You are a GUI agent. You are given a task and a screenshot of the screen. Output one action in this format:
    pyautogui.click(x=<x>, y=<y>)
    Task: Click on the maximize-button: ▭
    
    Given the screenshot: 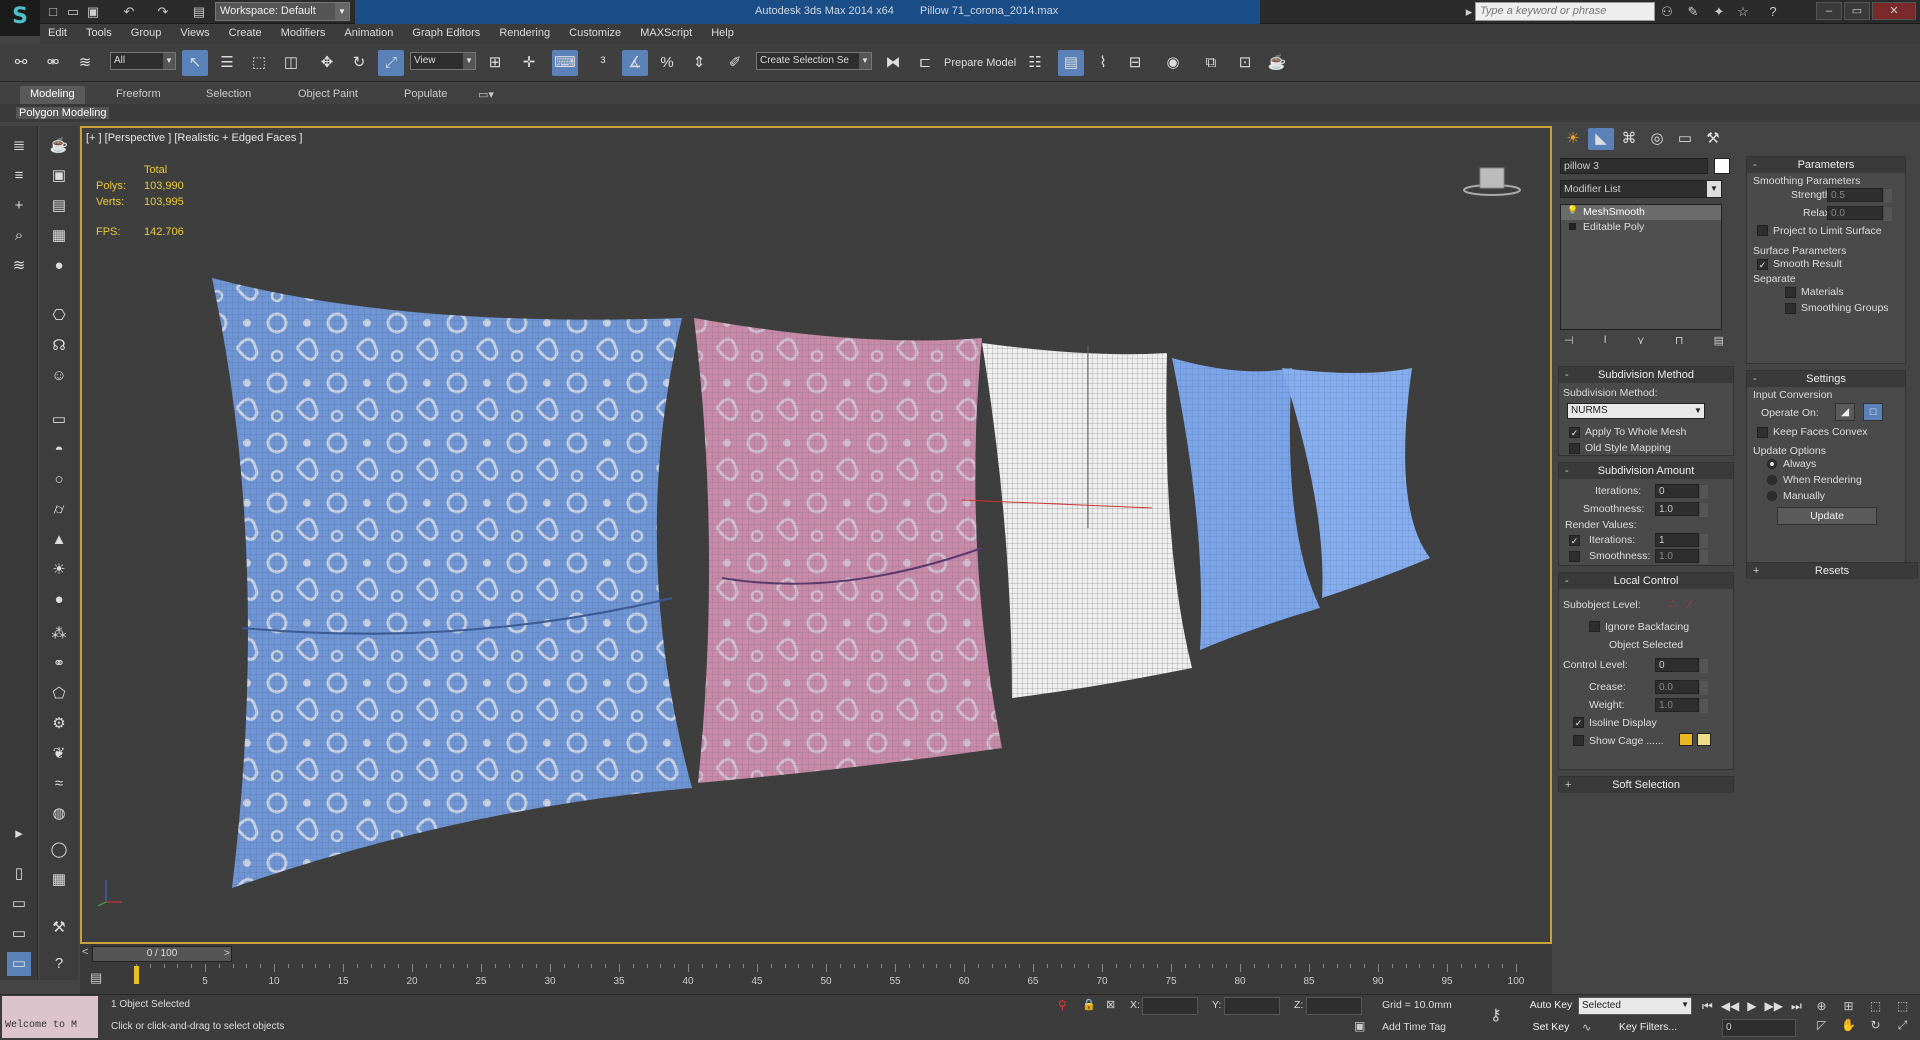 What is the action you would take?
    pyautogui.click(x=1857, y=11)
    